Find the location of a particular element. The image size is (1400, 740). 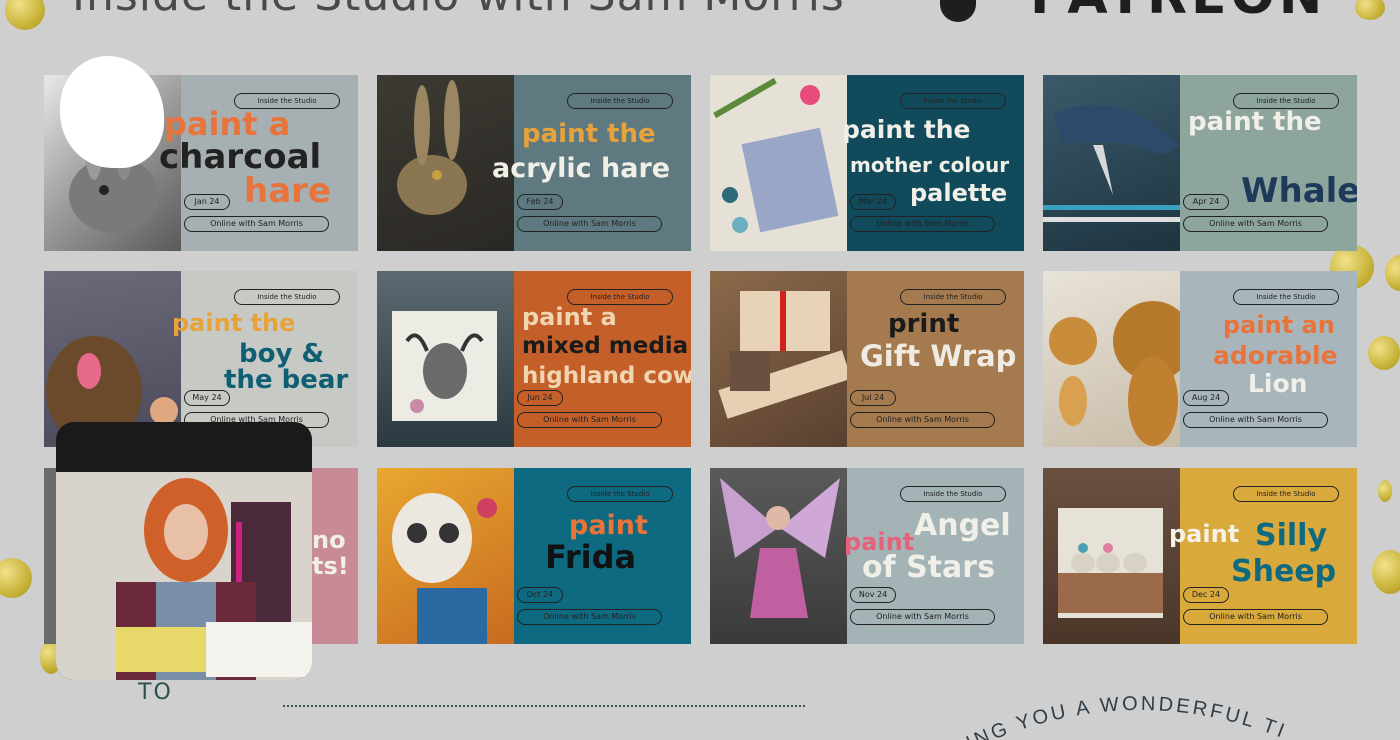

frida-photo is located at coordinates (445, 556).